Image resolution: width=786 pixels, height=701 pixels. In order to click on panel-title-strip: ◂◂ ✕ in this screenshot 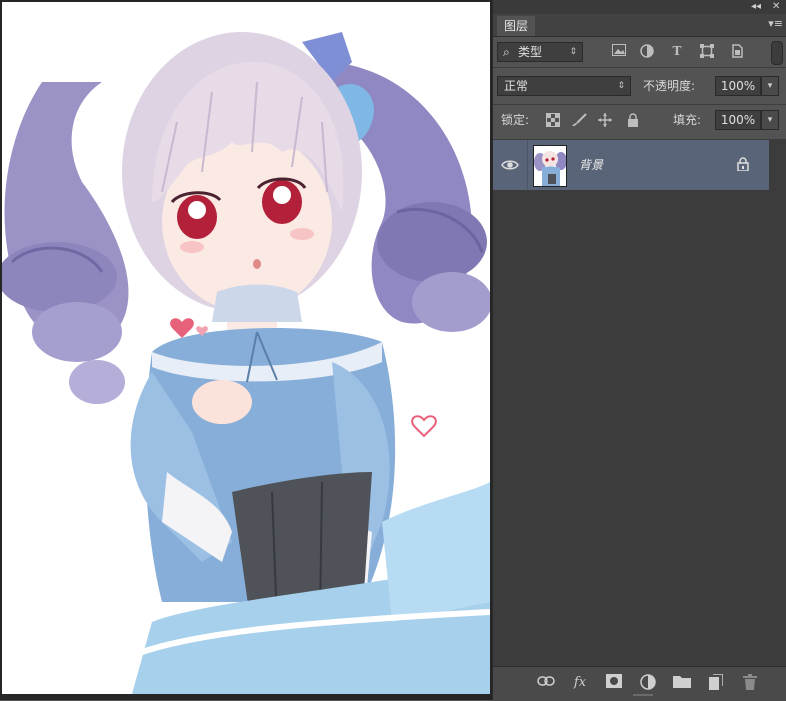, I will do `click(639, 7)`.